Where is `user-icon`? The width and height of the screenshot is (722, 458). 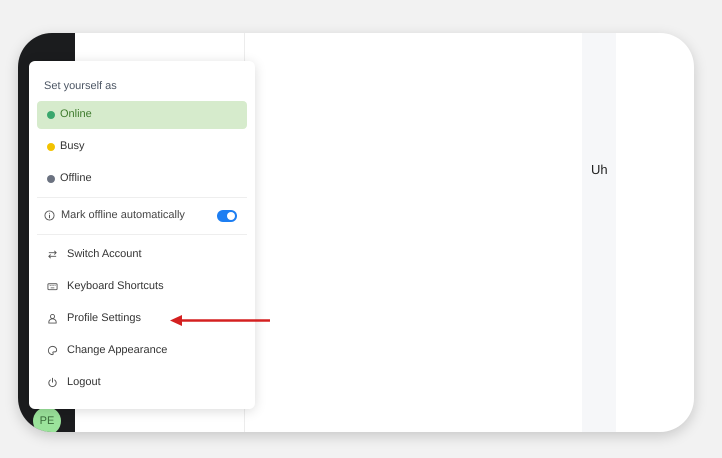
user-icon is located at coordinates (52, 318).